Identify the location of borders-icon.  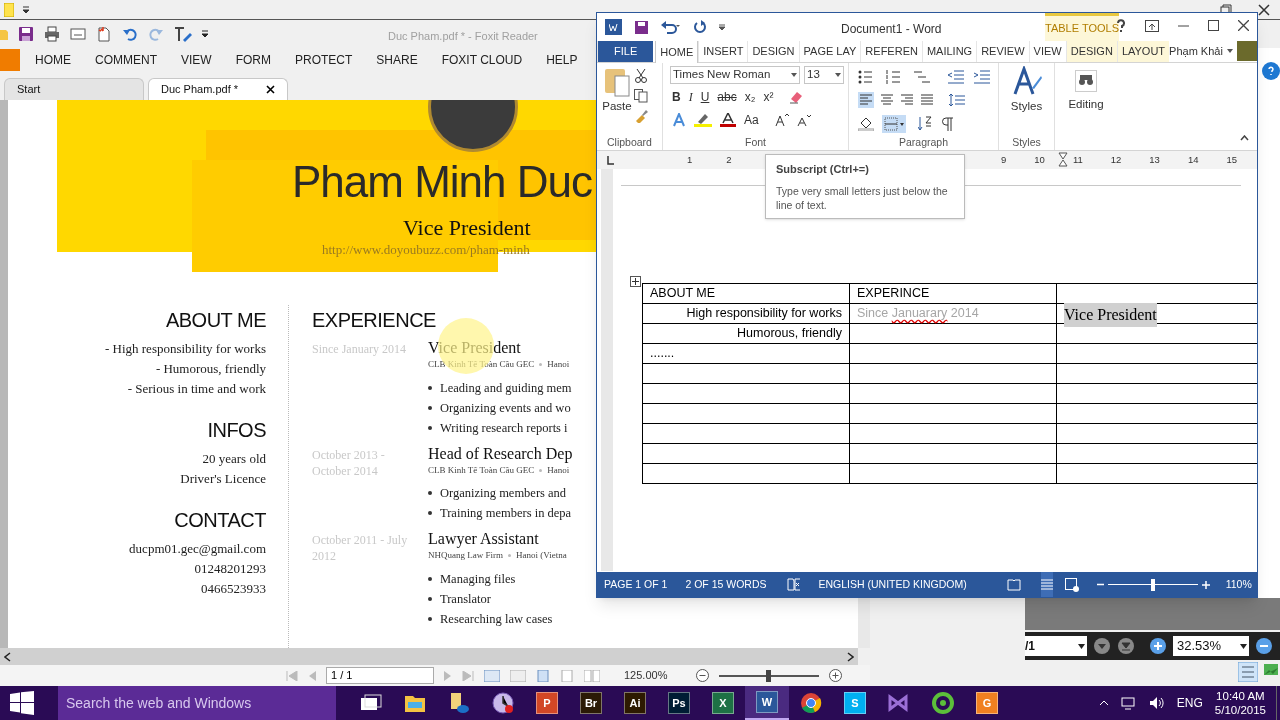
(894, 124).